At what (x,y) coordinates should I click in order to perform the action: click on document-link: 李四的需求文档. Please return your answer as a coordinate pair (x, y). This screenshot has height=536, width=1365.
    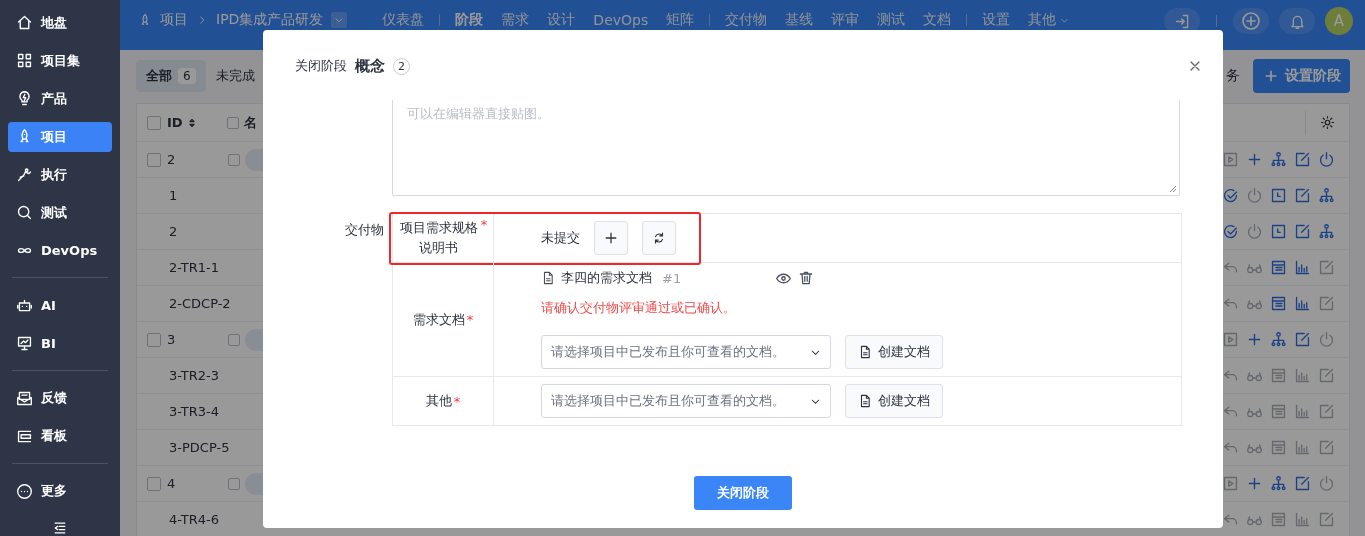
    Looking at the image, I should click on (606, 278).